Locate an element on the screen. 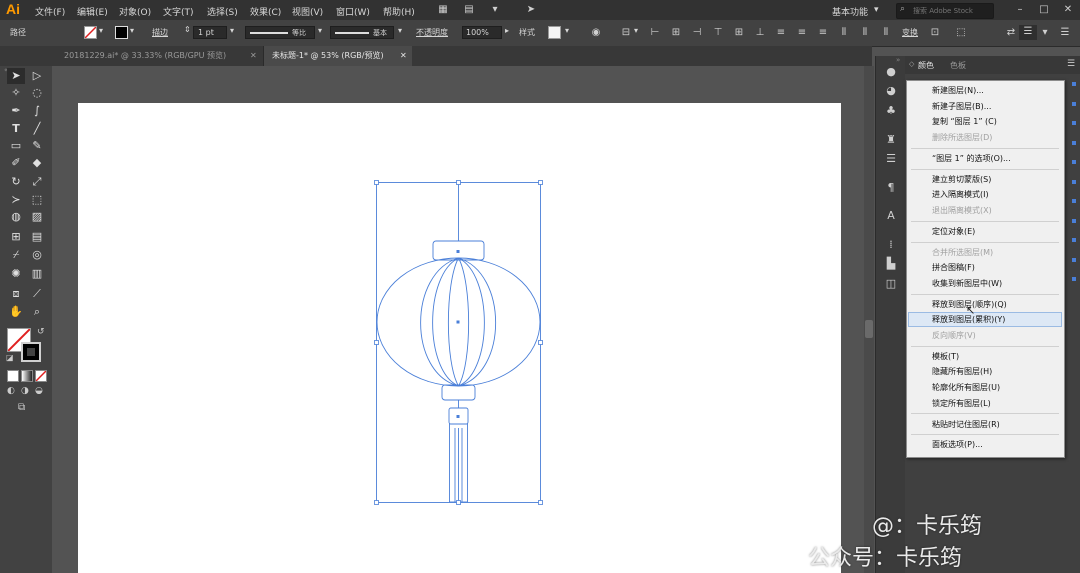 Image resolution: width=1080 pixels, height=573 pixels. vertical-scrollbar is located at coordinates (869, 319).